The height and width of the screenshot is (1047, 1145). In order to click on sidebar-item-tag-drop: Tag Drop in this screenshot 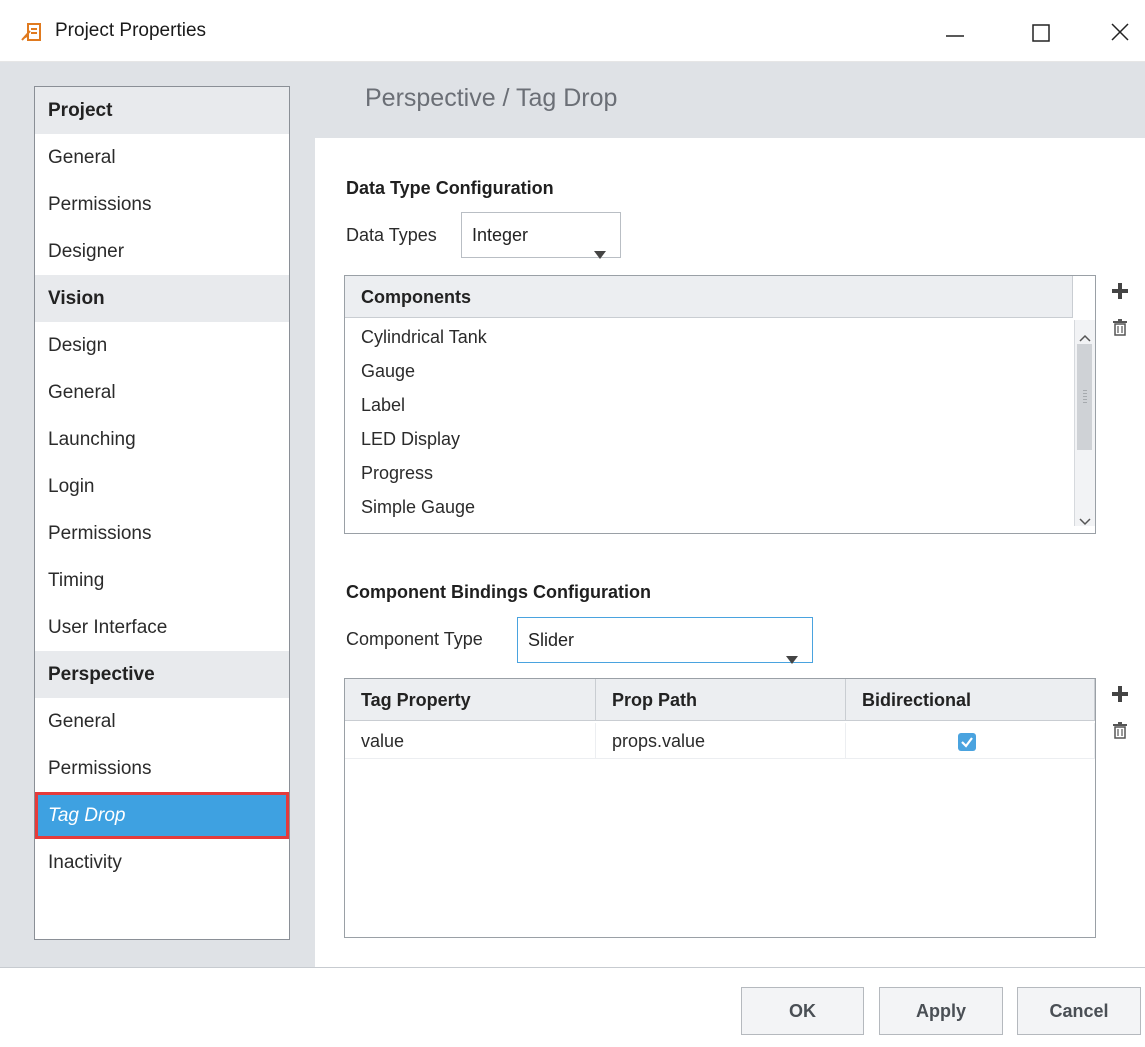, I will do `click(162, 815)`.